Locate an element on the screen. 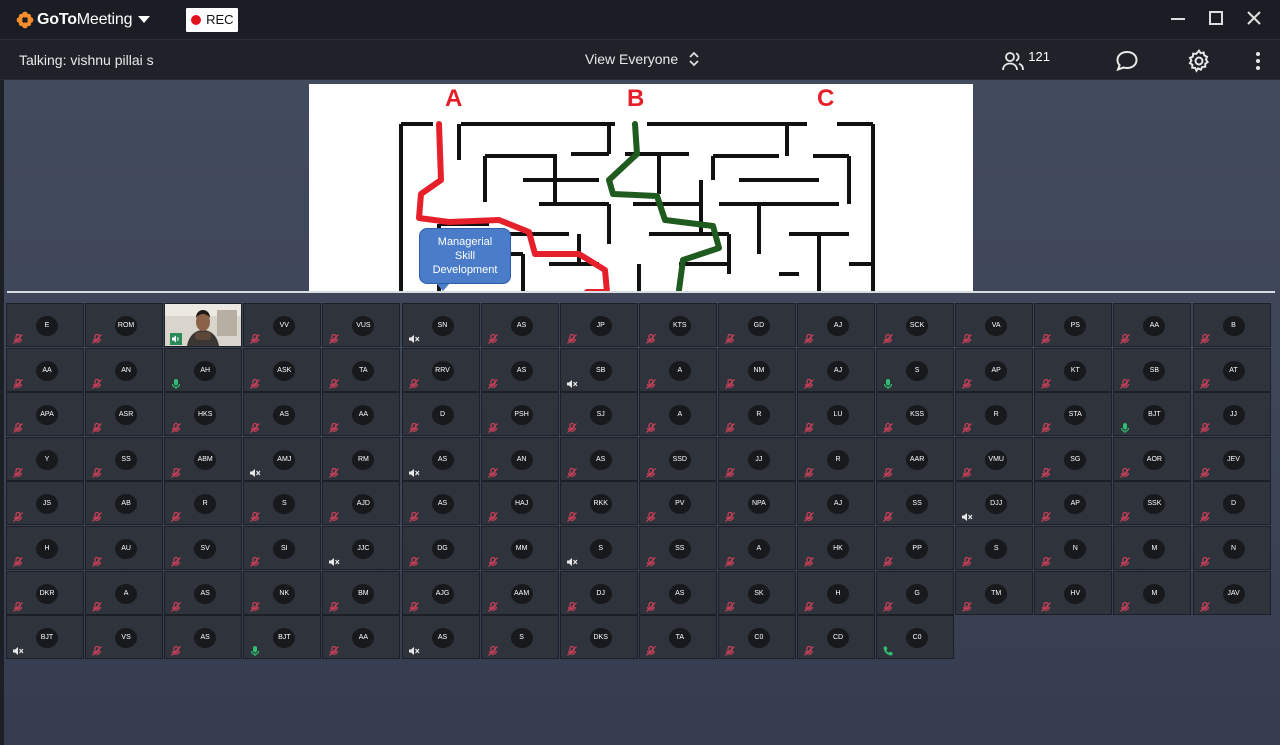  participant-tile: JEV is located at coordinates (1231, 458).